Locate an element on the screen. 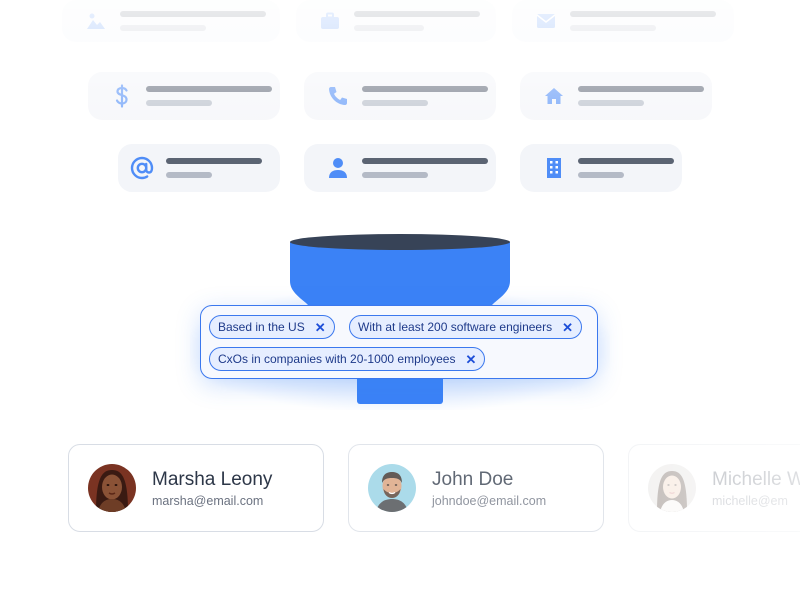 The width and height of the screenshot is (800, 600). filter-chip-label: With at least 200 software engineers is located at coordinates (455, 327).